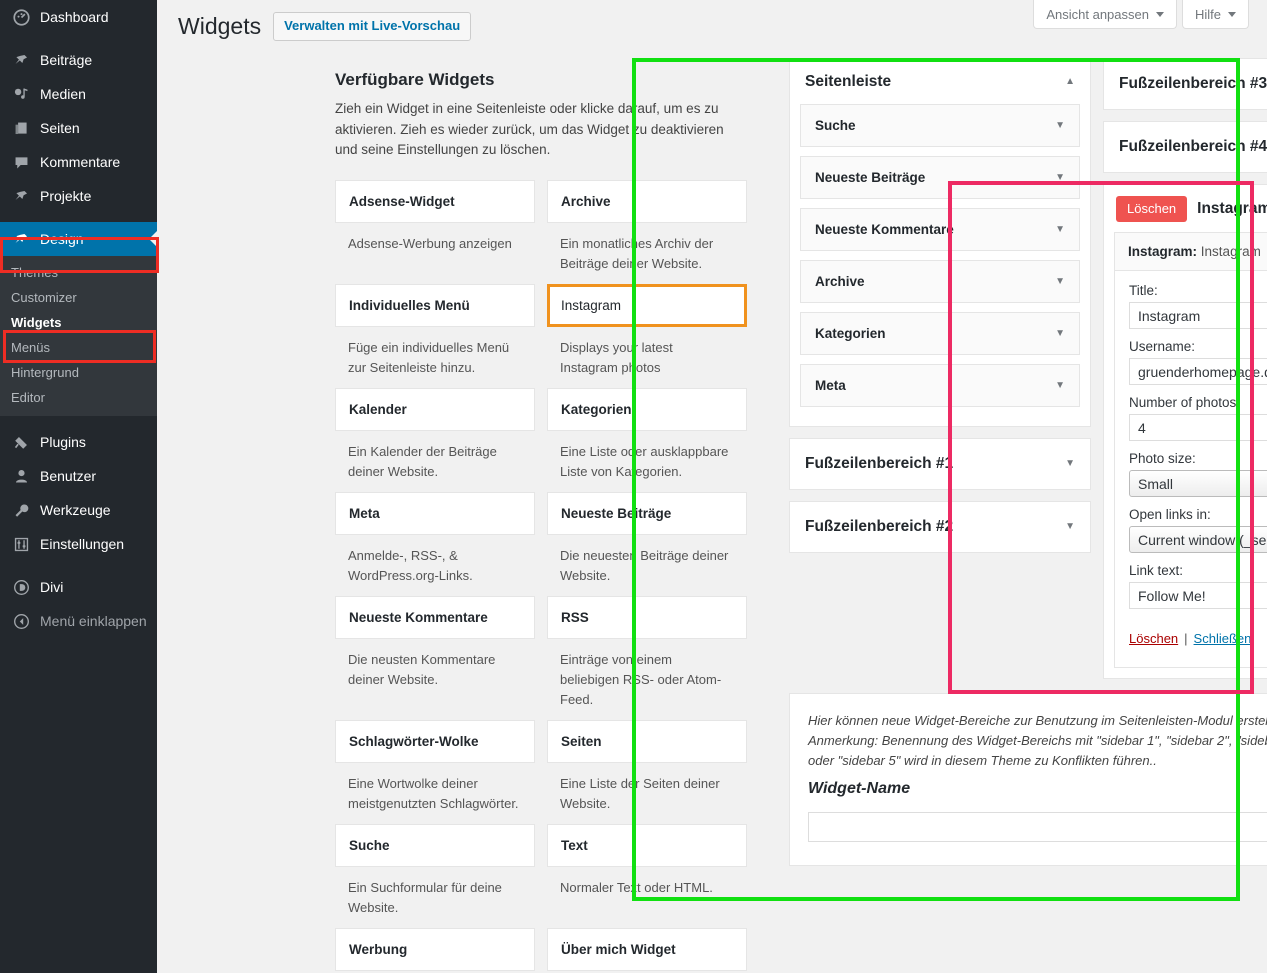  I want to click on sidebar-item-medien: Medien, so click(78, 94).